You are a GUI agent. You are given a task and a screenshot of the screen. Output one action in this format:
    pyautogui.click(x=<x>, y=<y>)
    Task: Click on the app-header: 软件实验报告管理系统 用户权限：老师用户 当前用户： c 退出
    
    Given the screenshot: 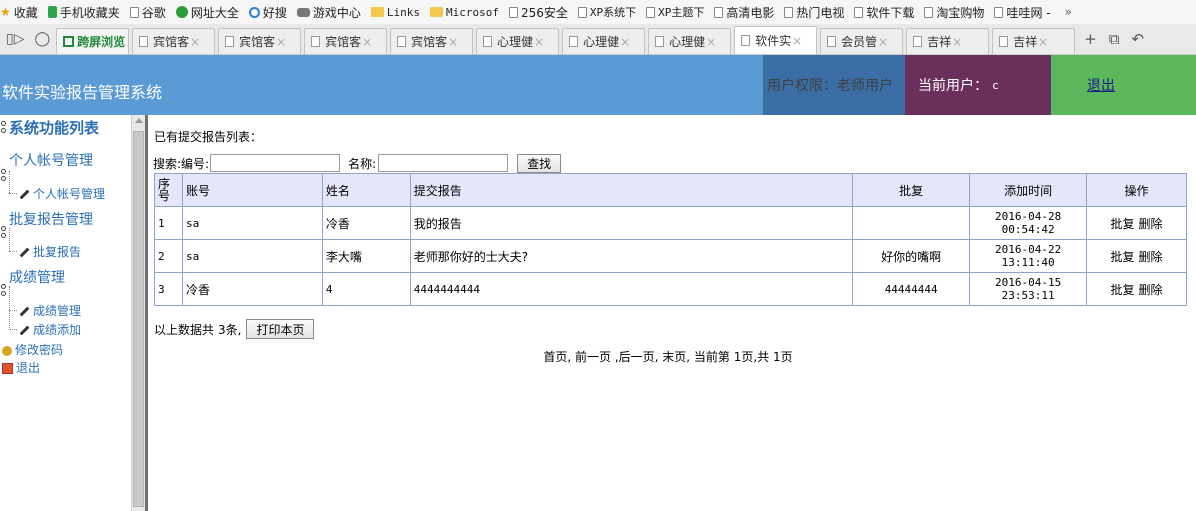 What is the action you would take?
    pyautogui.click(x=598, y=85)
    